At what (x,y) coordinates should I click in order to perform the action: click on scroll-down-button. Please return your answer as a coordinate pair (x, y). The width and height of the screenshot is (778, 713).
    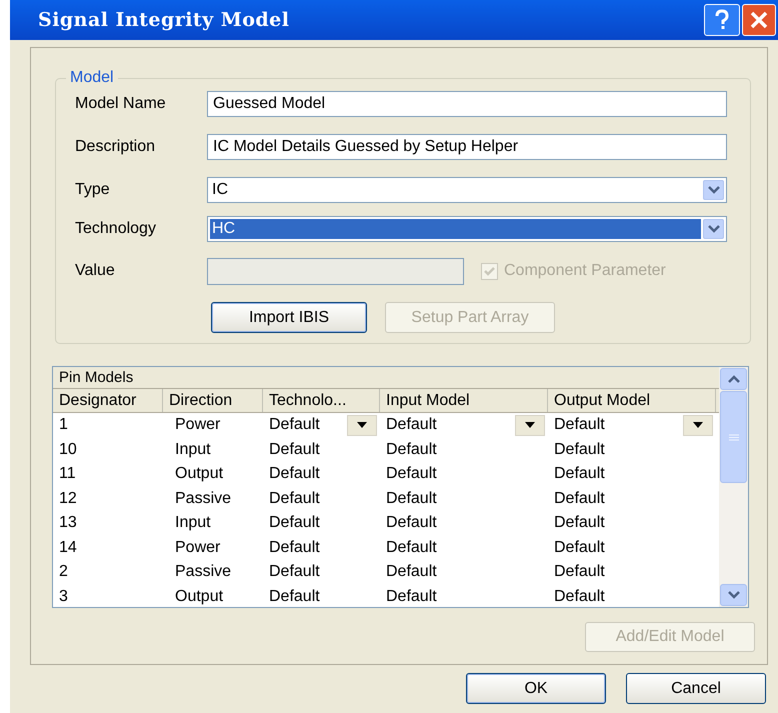
    Looking at the image, I should click on (733, 595).